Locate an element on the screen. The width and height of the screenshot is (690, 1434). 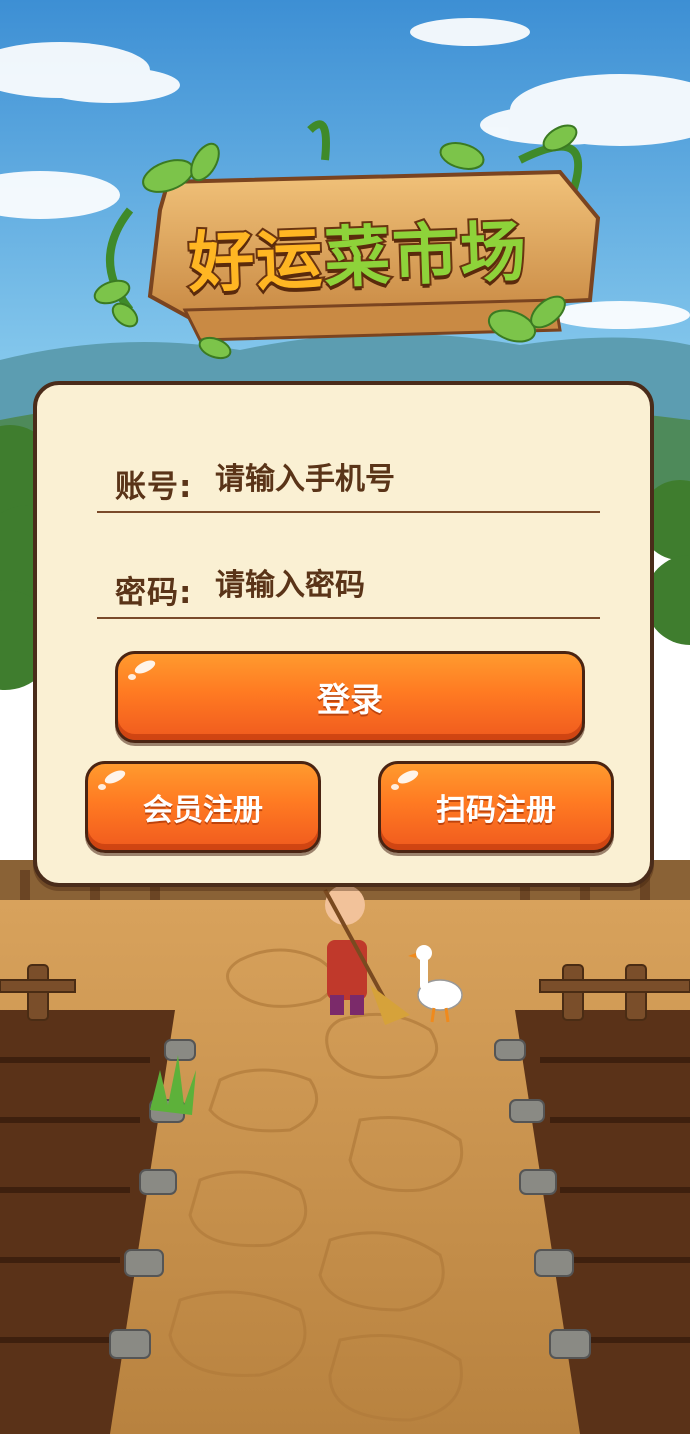
game-title-logo: 好运 菜市场 is located at coordinates (358, 251).